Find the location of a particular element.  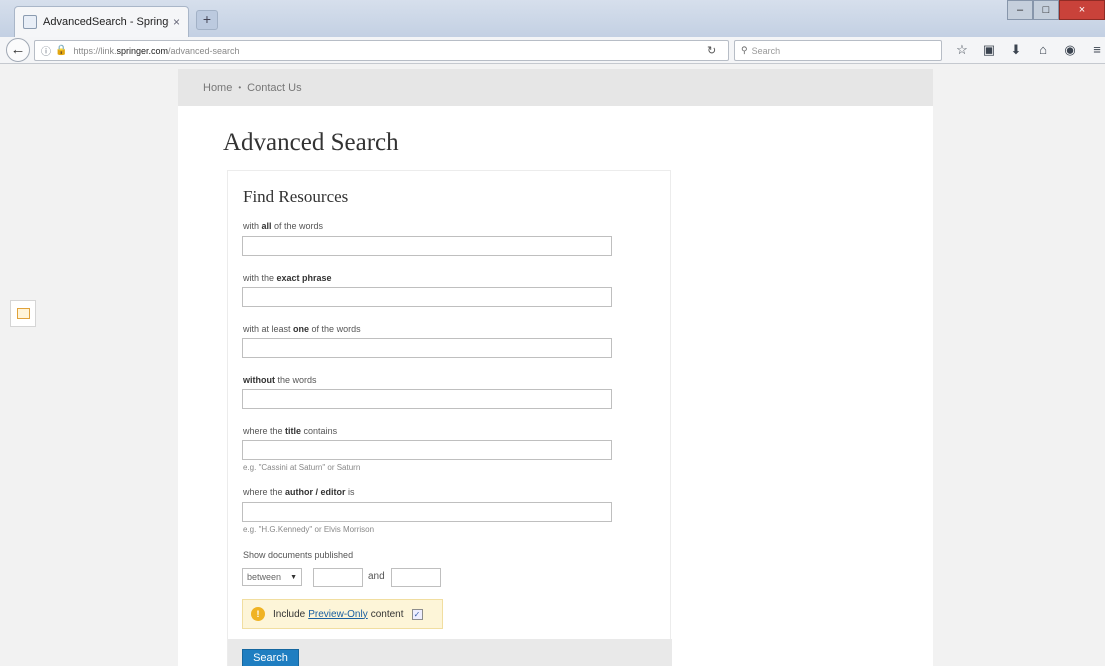

date-and-label: and is located at coordinates (376, 576).